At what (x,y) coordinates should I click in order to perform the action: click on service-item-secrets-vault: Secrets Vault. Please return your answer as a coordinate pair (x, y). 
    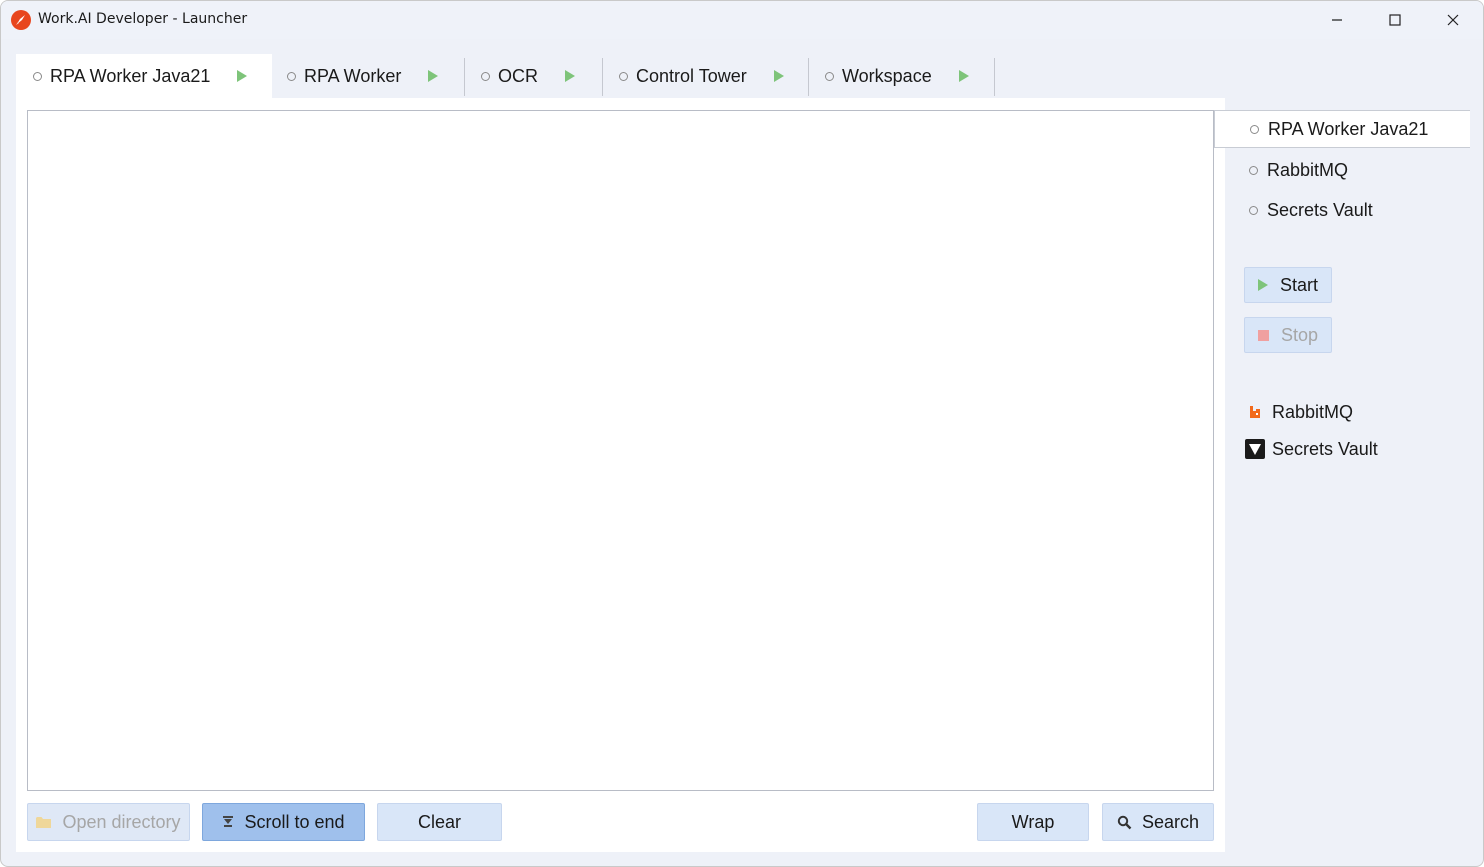
    Looking at the image, I should click on (1293, 210).